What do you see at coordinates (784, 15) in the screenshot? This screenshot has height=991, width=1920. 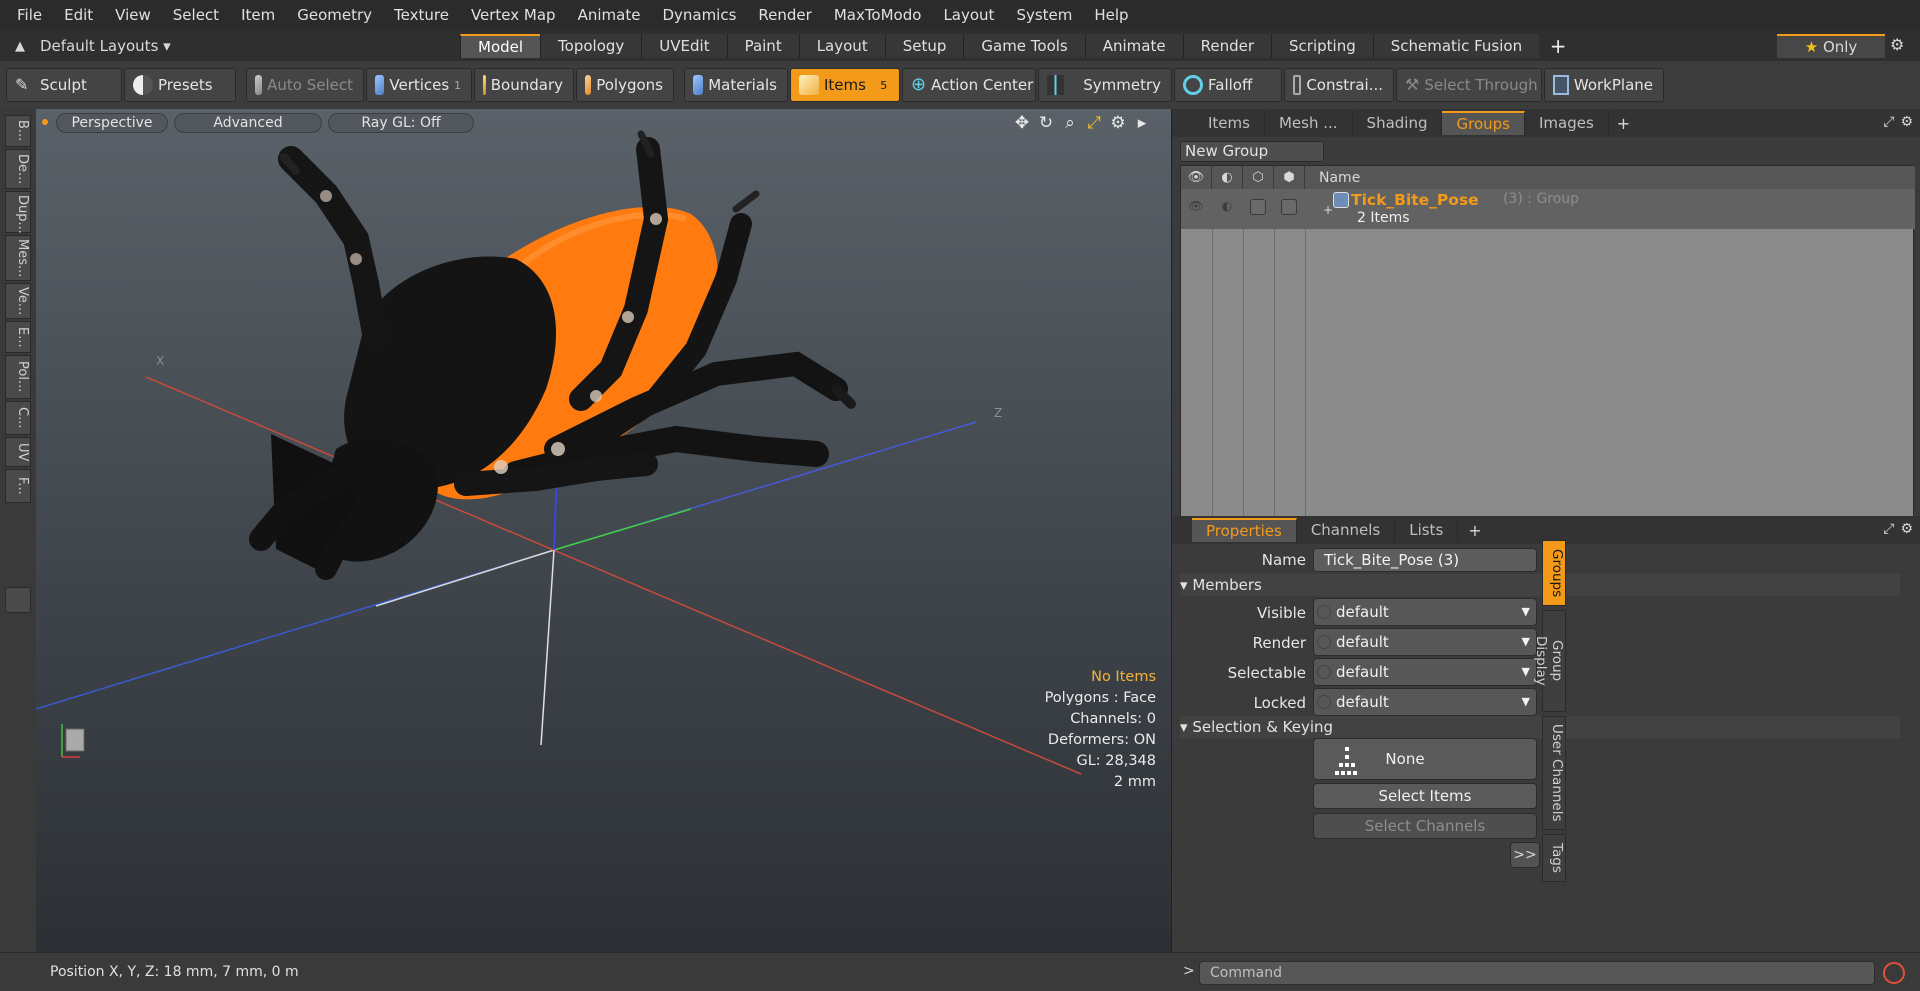 I see `menu-render: Render` at bounding box center [784, 15].